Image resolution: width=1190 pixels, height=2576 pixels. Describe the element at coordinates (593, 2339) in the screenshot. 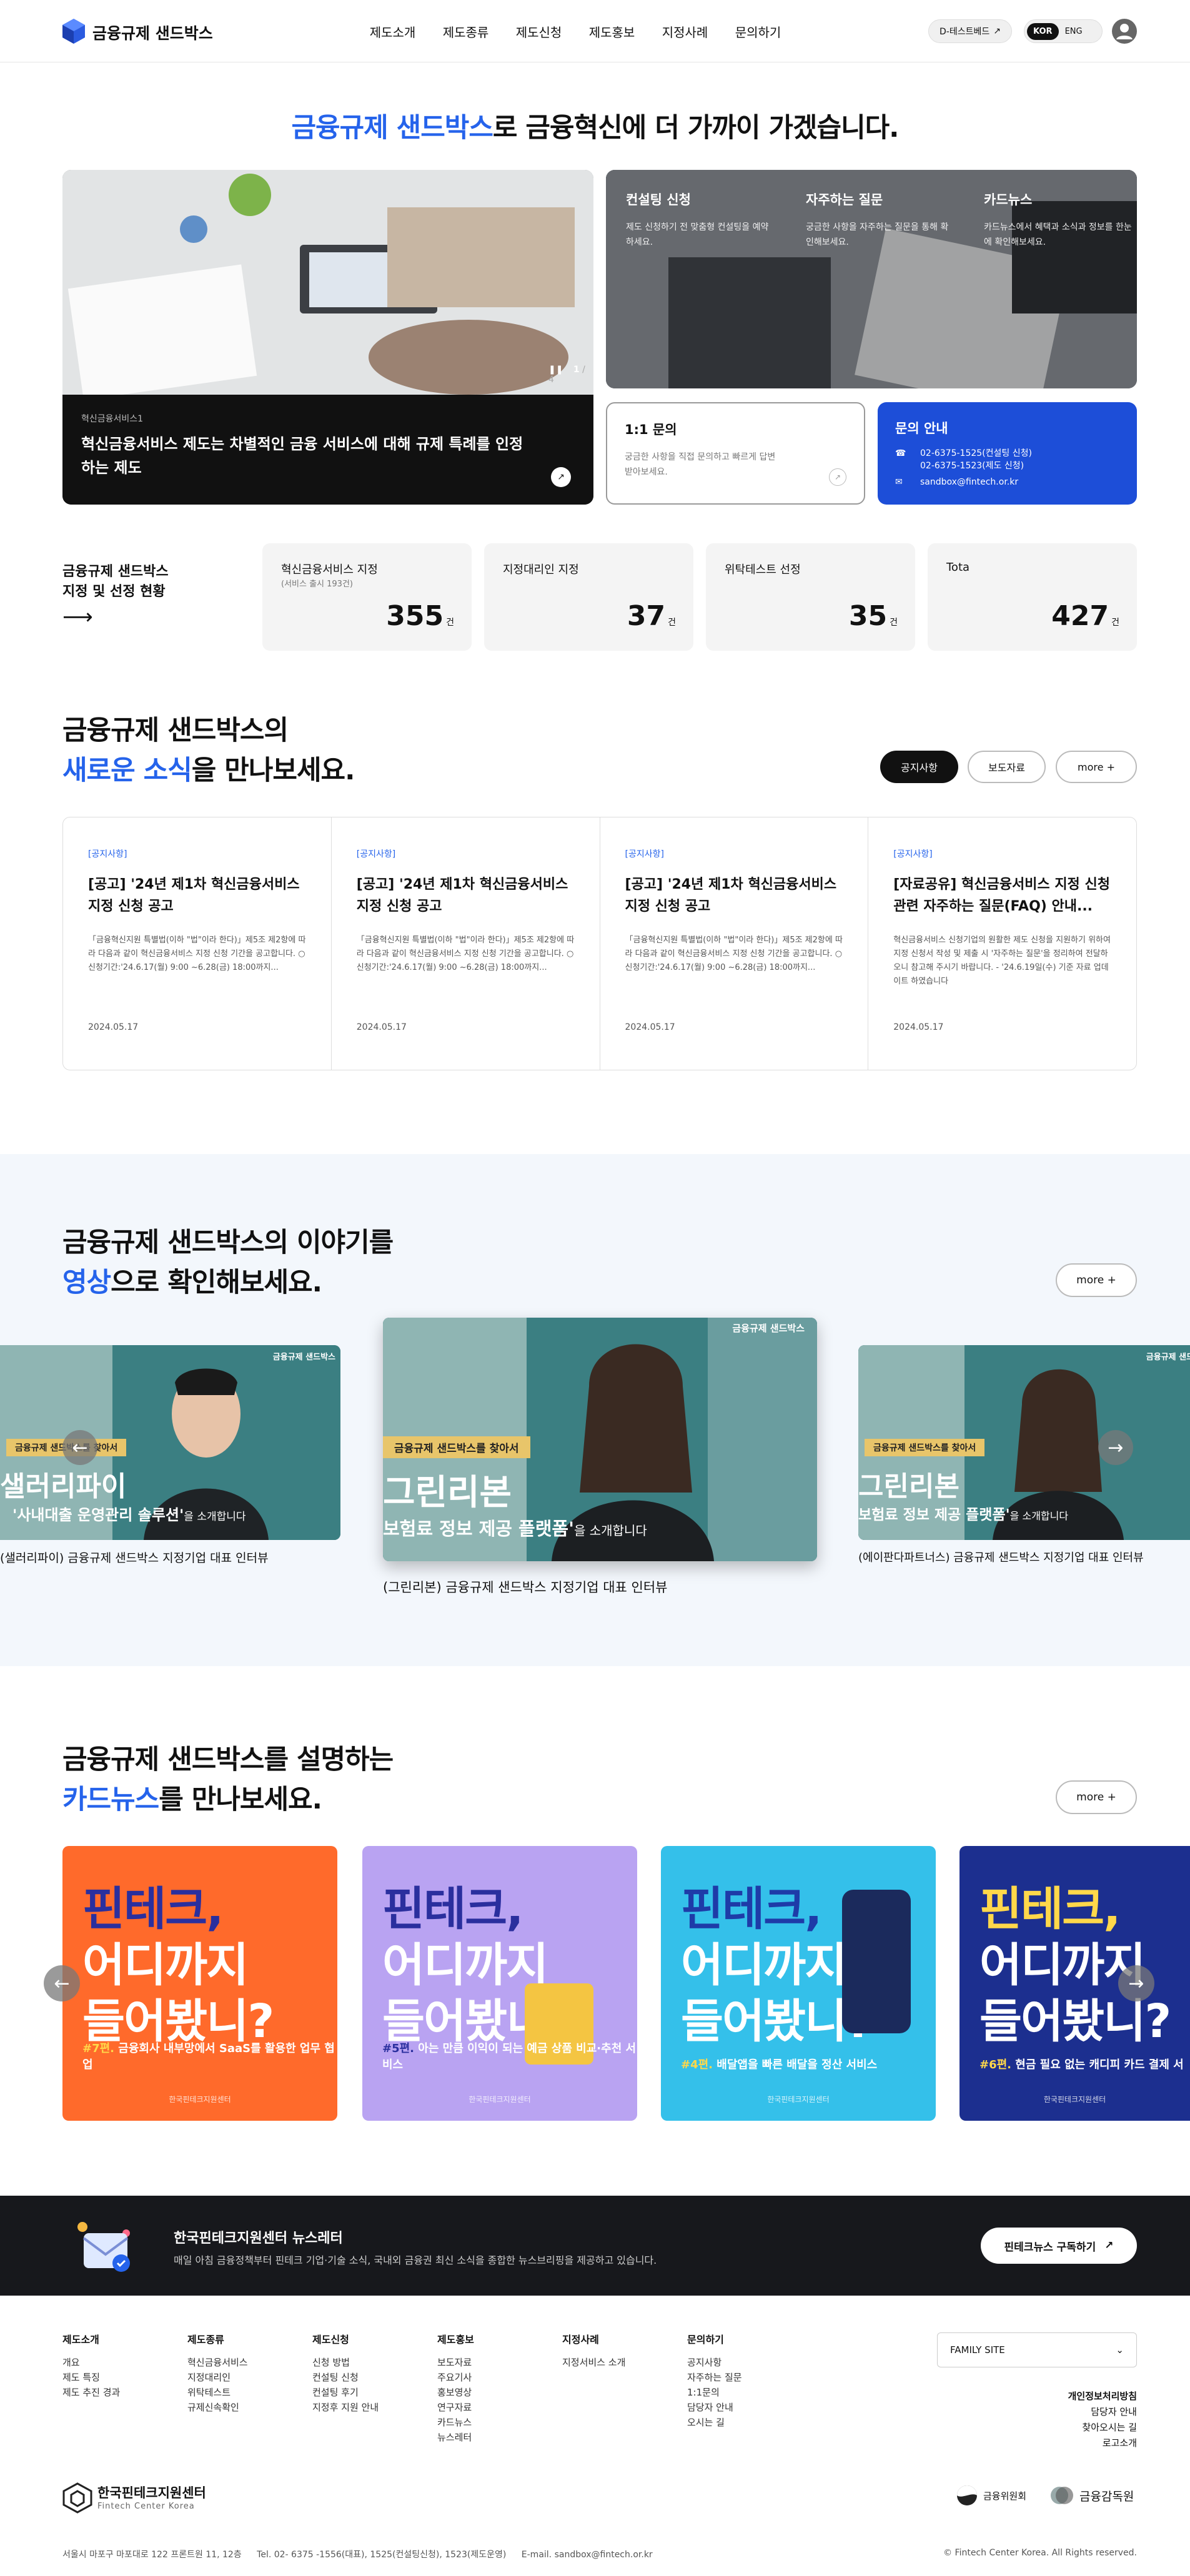

I see `footer-col-title: 지정사례` at that location.